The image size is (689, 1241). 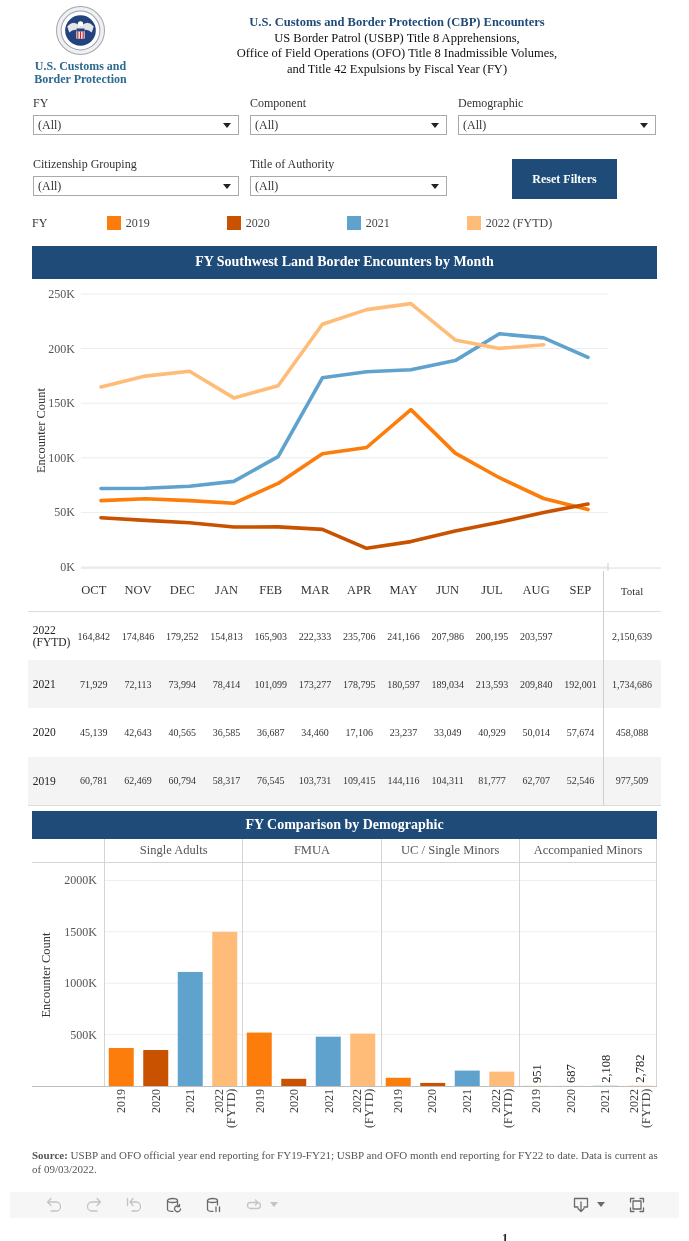 What do you see at coordinates (447, 684) in the screenshot?
I see `table-cell-text: 189,034` at bounding box center [447, 684].